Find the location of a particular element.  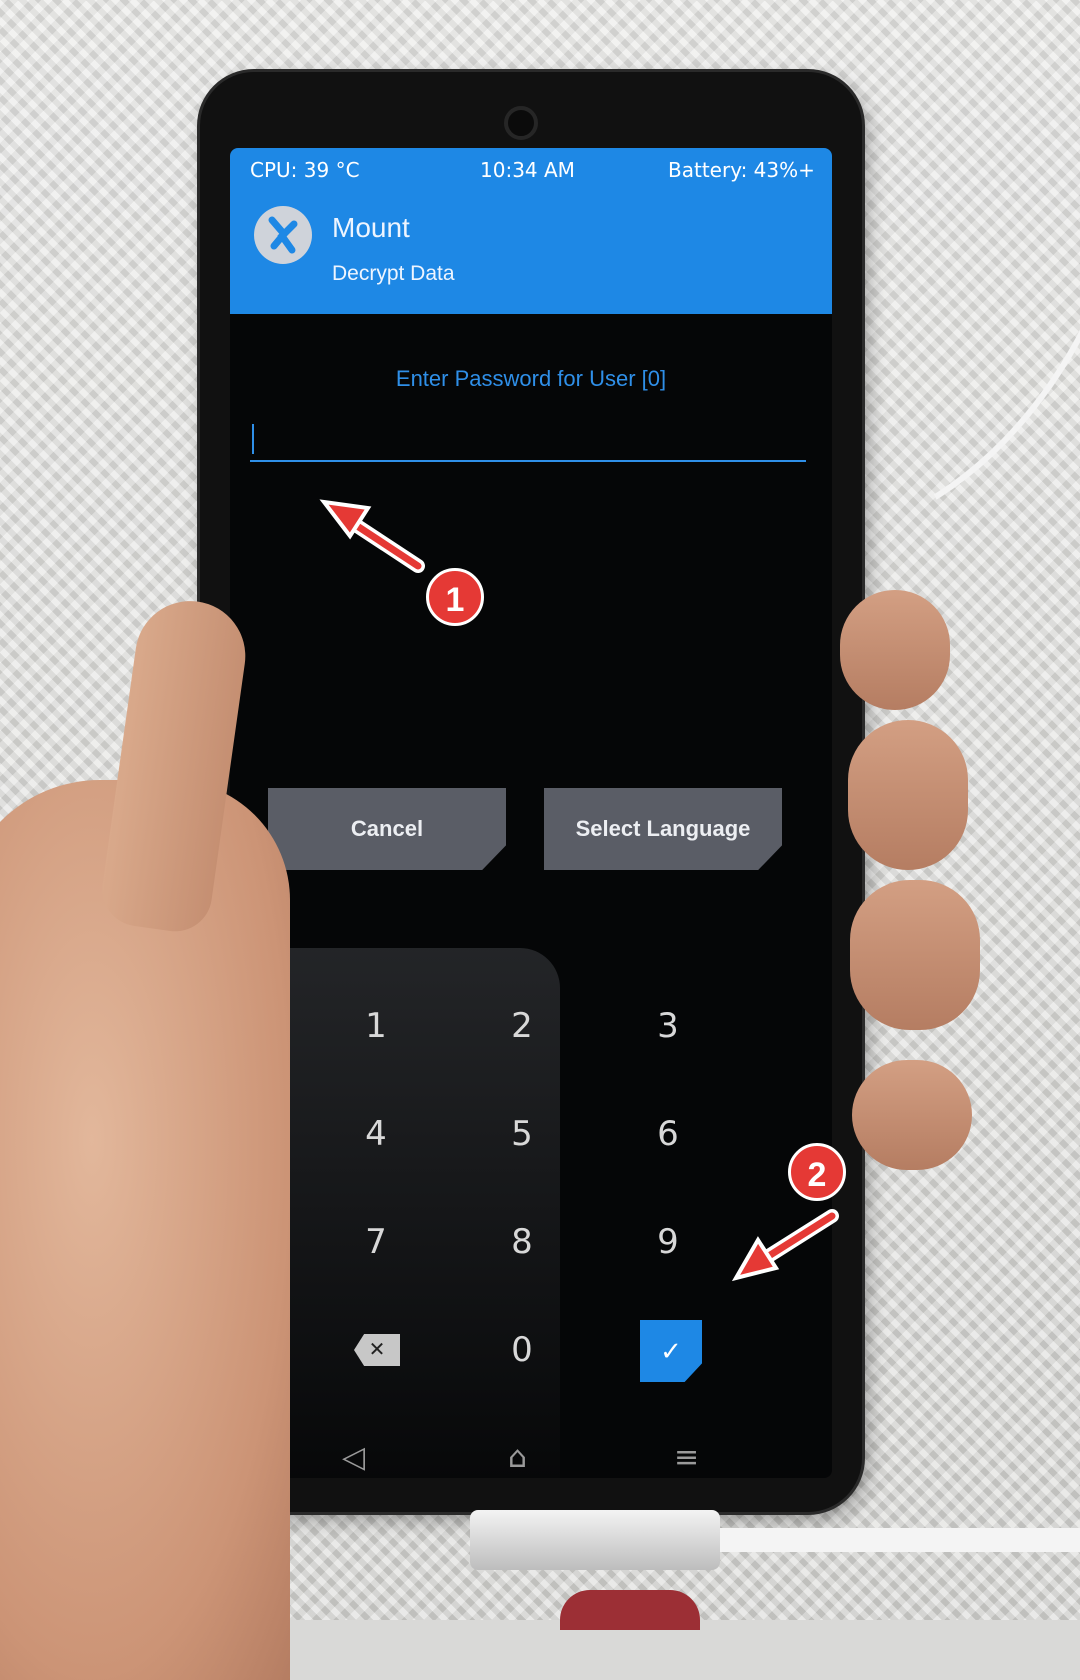

arrow-2-icon is located at coordinates (785, 1245).